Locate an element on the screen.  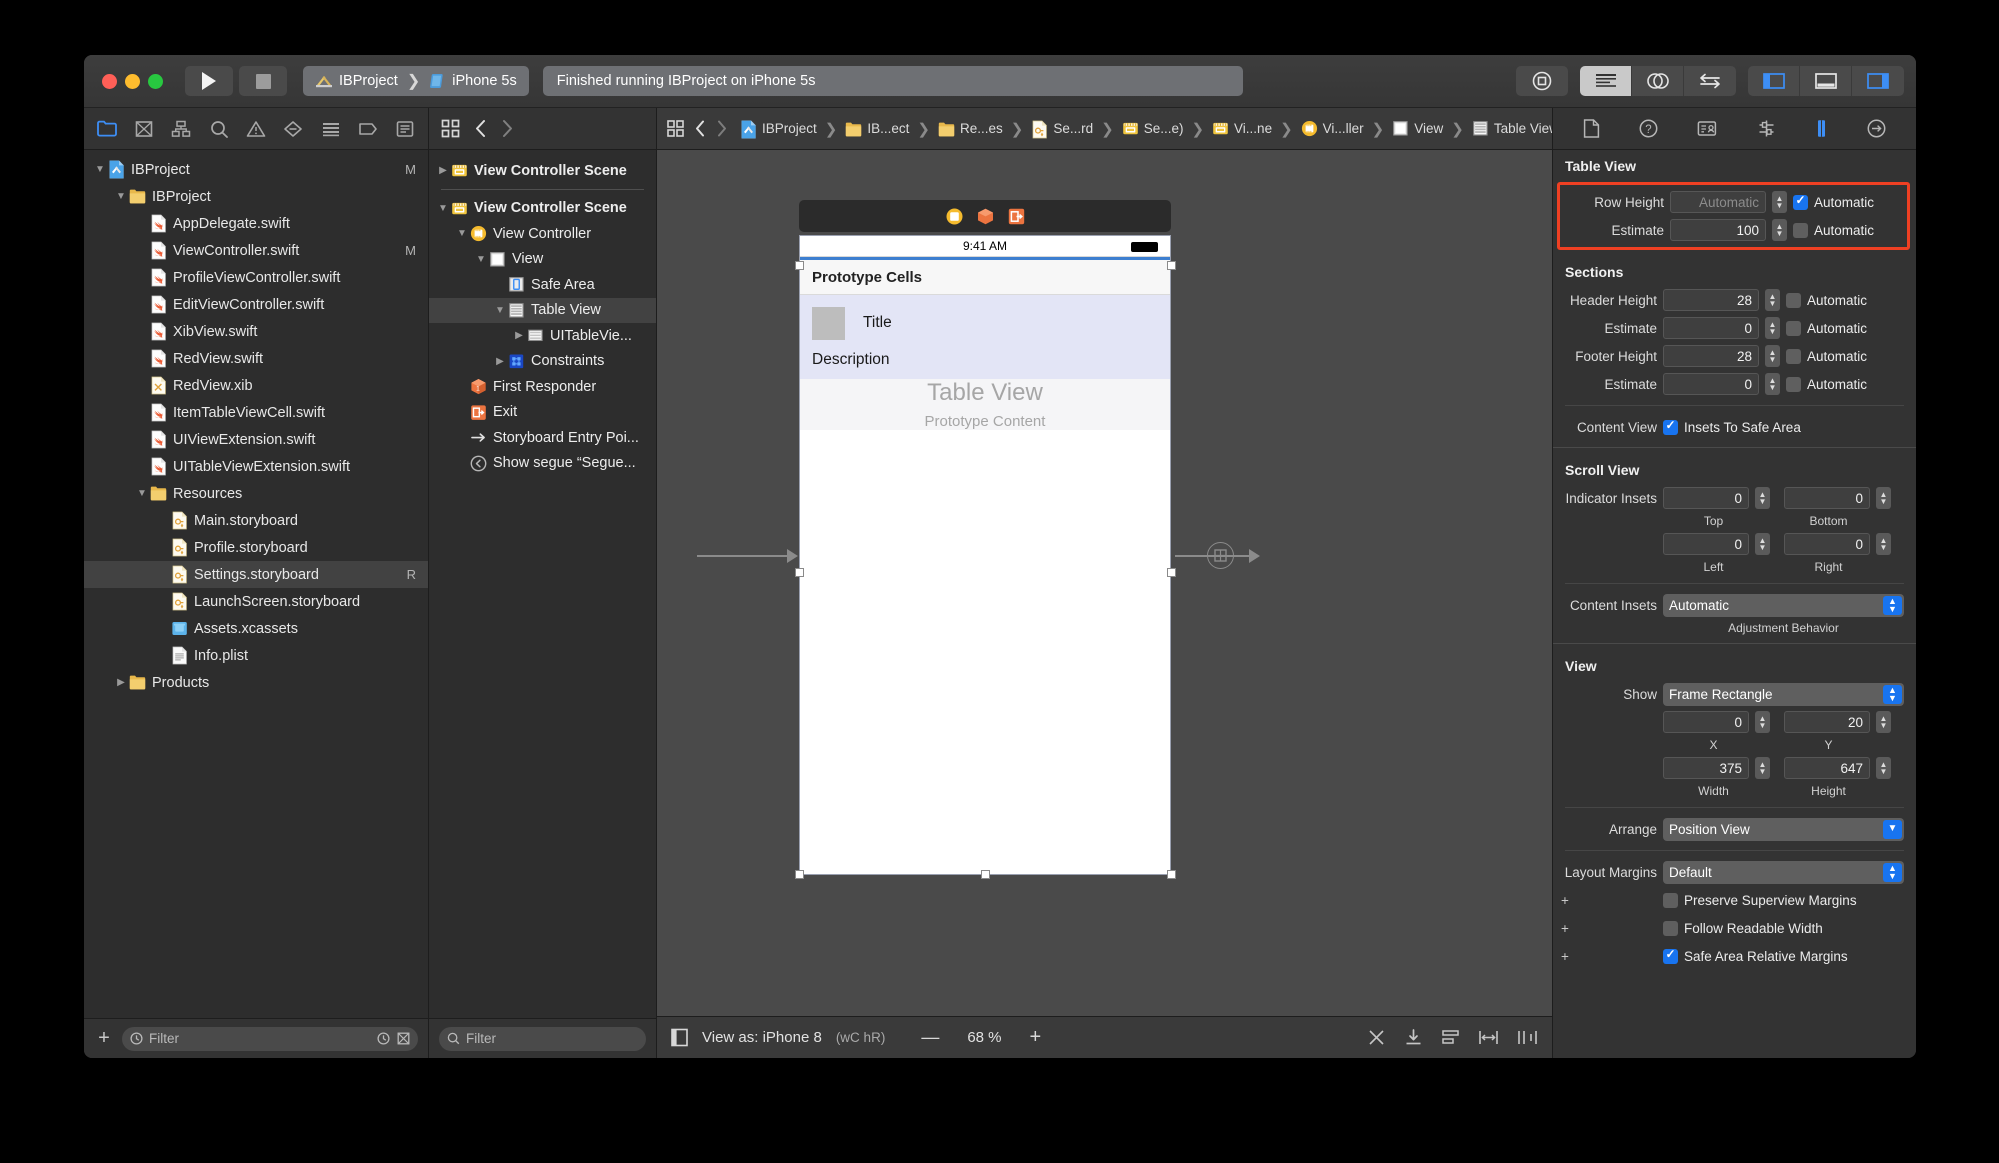
indicator-inset-right-stepper: ▲ ▼ is located at coordinates (1883, 544).